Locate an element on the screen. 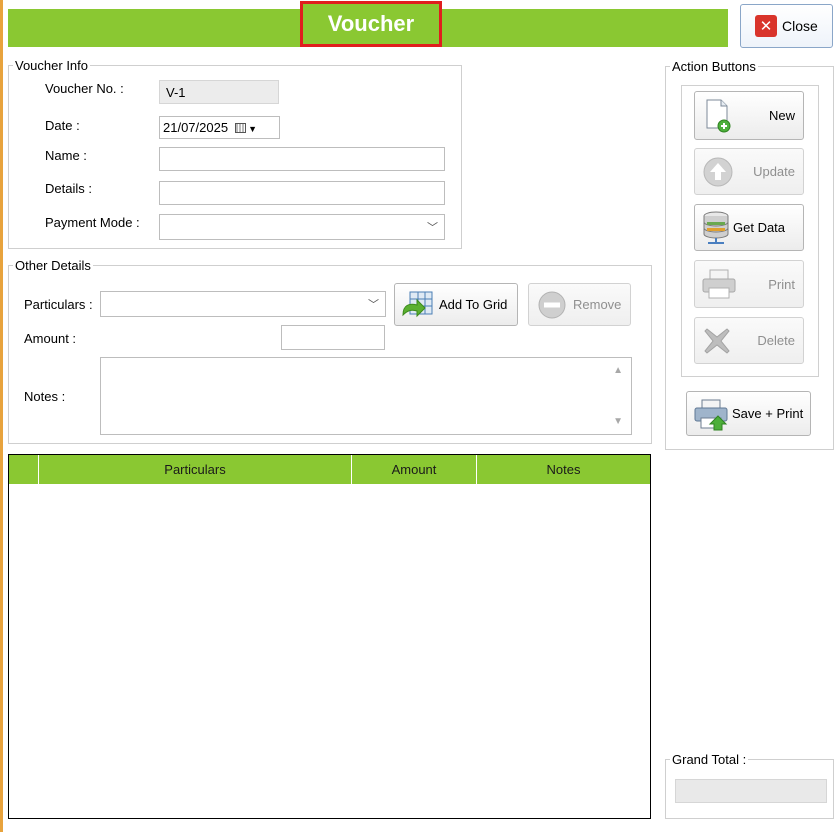 The width and height of the screenshot is (837, 832). close-icon: ✕ is located at coordinates (766, 26).